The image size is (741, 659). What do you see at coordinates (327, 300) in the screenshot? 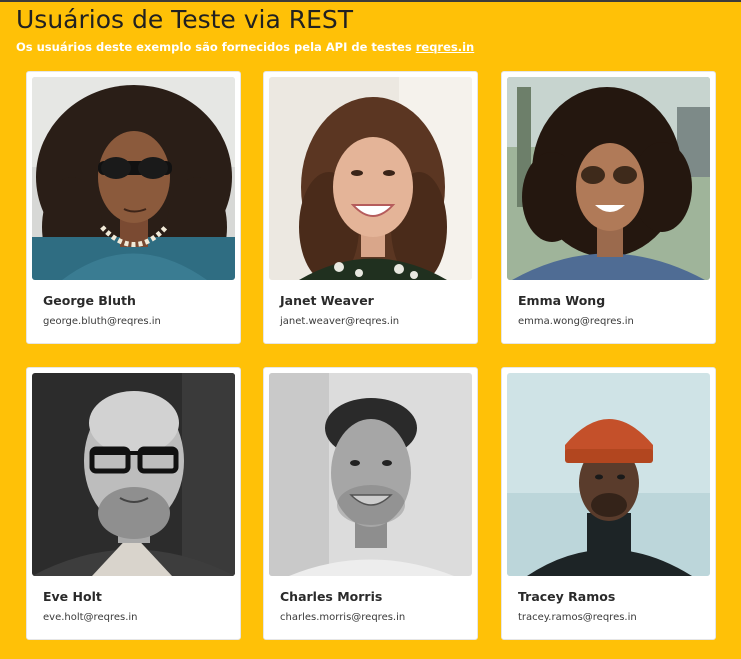
I see `user-name: Janet Weaver` at bounding box center [327, 300].